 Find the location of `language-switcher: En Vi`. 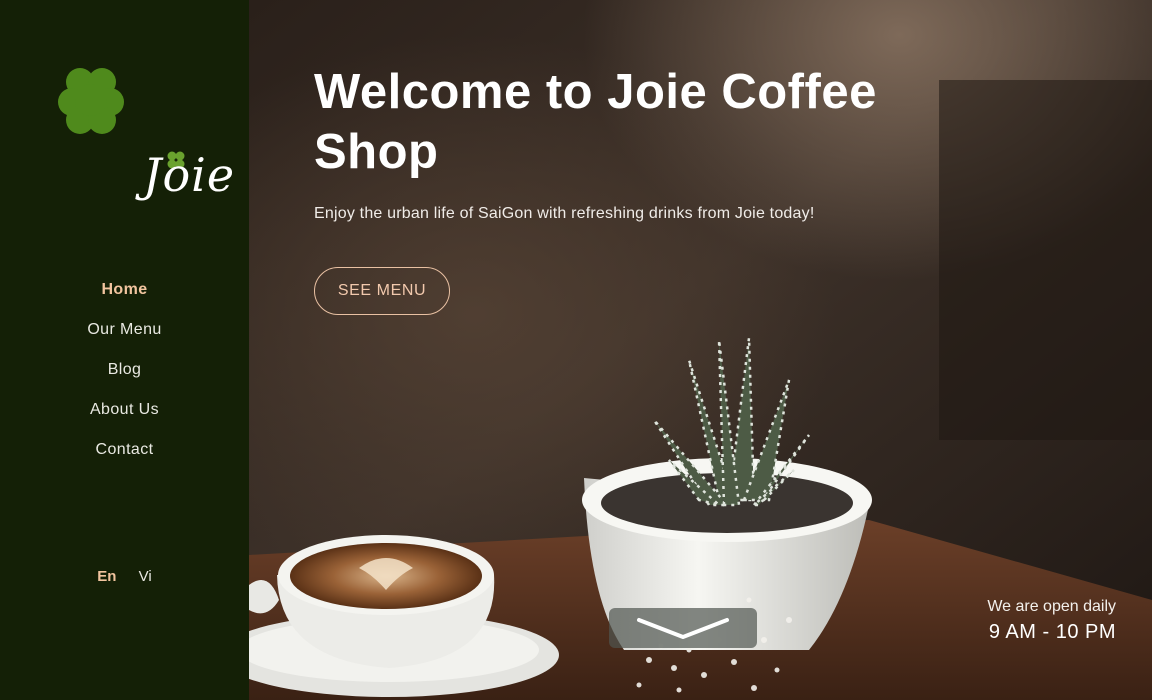

language-switcher: En Vi is located at coordinates (124, 576).